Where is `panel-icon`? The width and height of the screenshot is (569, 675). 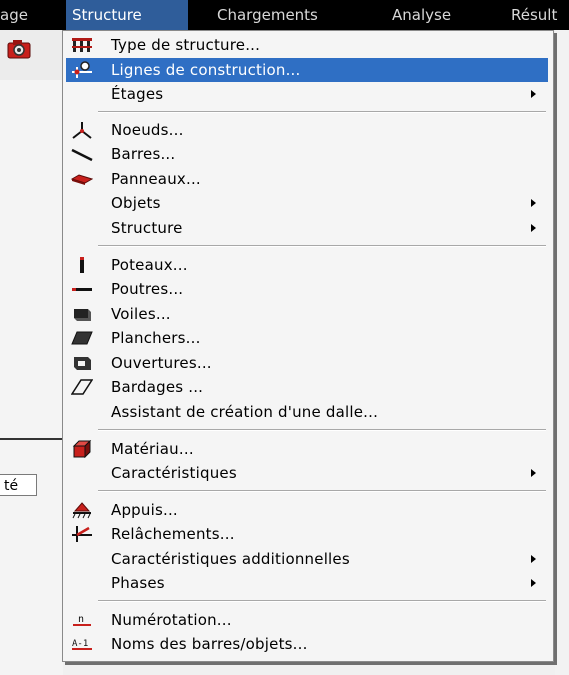
panel-icon is located at coordinates (82, 179).